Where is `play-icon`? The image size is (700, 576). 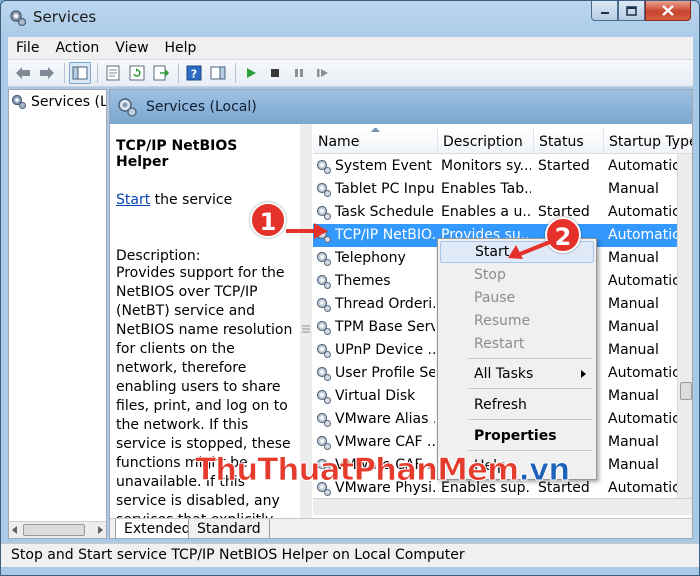
play-icon is located at coordinates (251, 73).